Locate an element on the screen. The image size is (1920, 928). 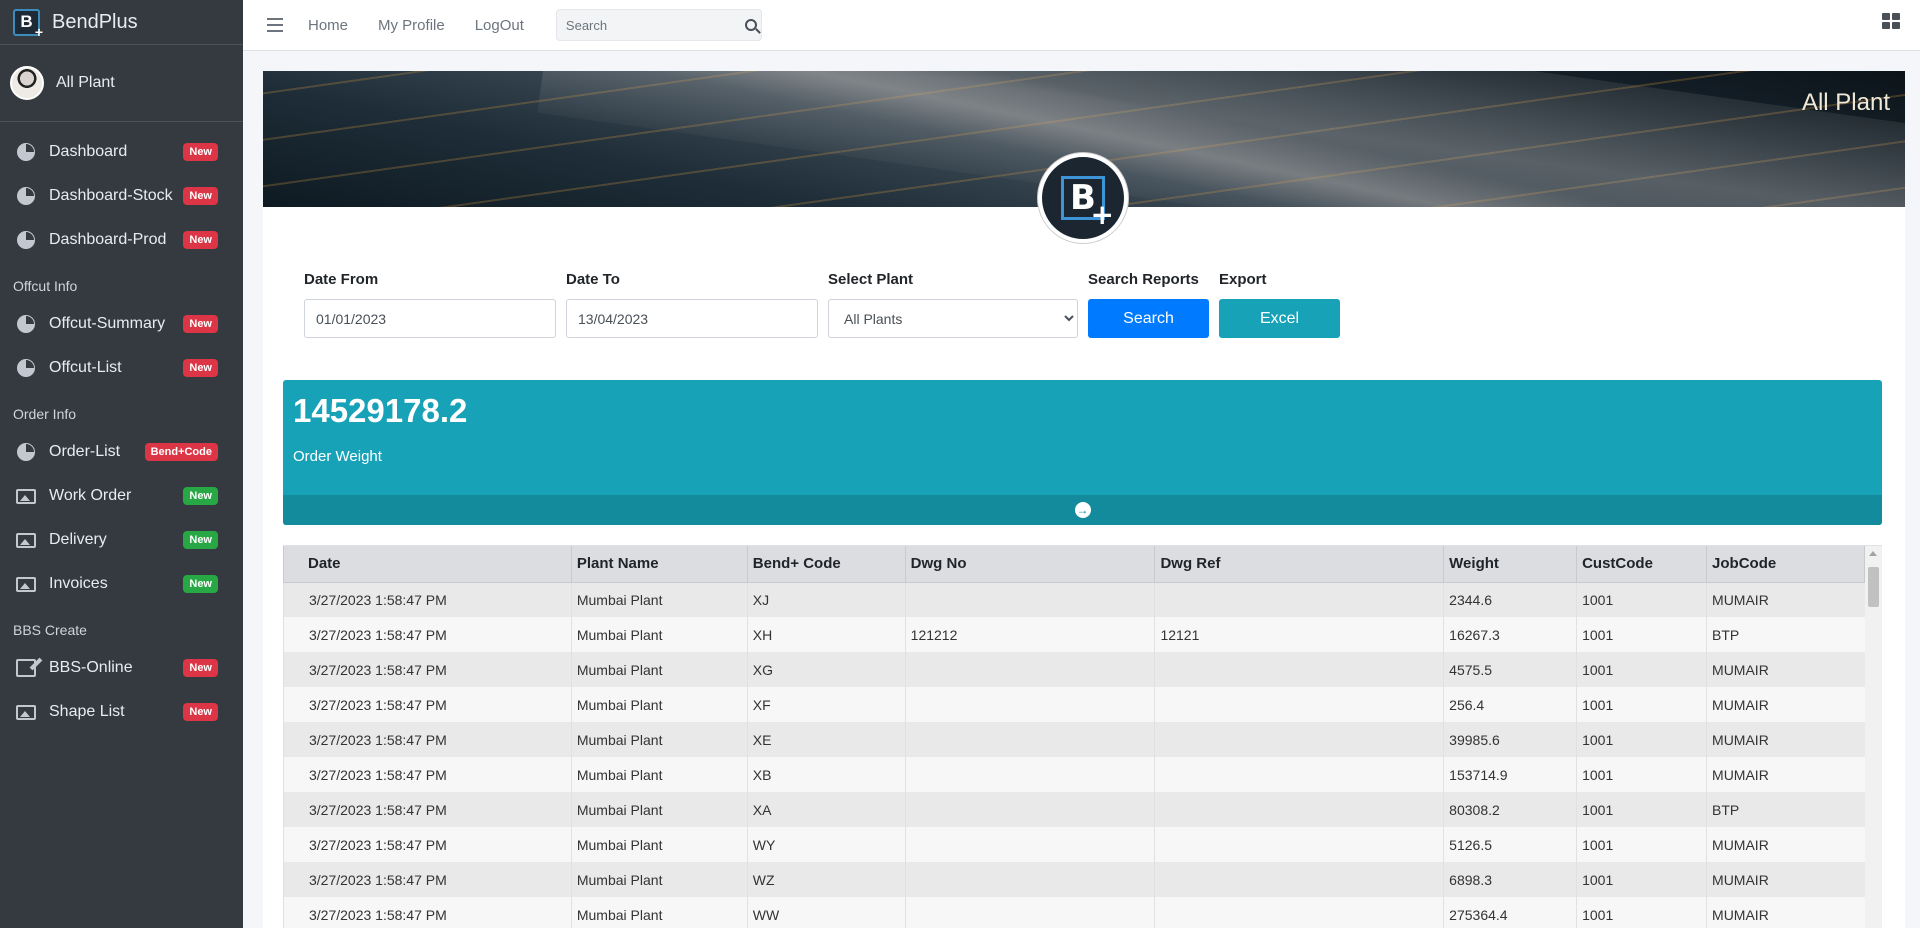
more-info-link: → is located at coordinates (1082, 510).